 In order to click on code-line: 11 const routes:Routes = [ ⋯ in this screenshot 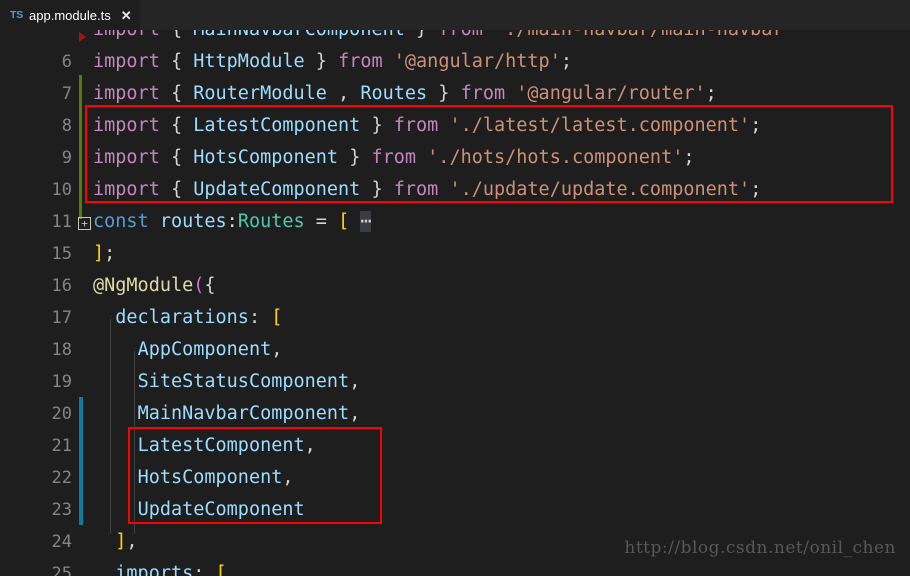, I will do `click(455, 222)`.